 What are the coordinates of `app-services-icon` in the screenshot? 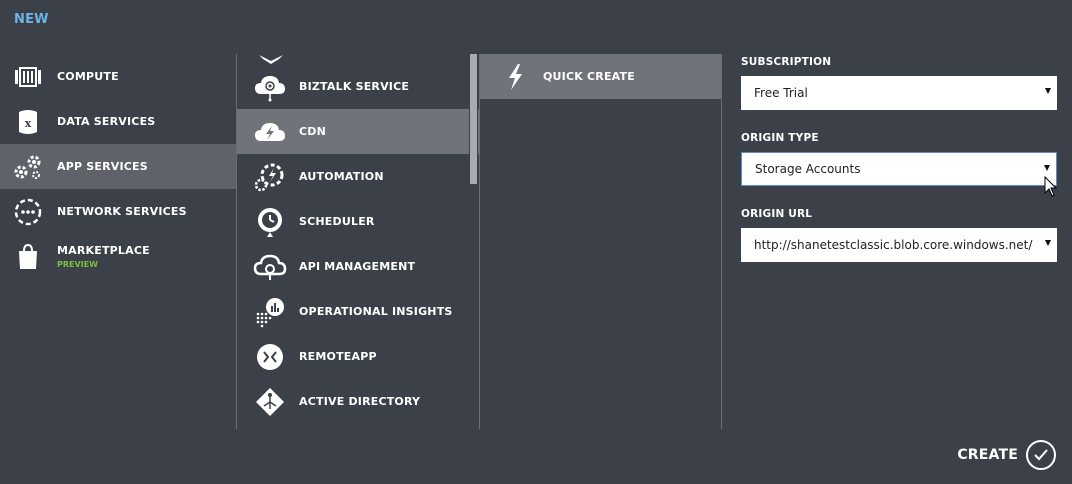 It's located at (28, 167).